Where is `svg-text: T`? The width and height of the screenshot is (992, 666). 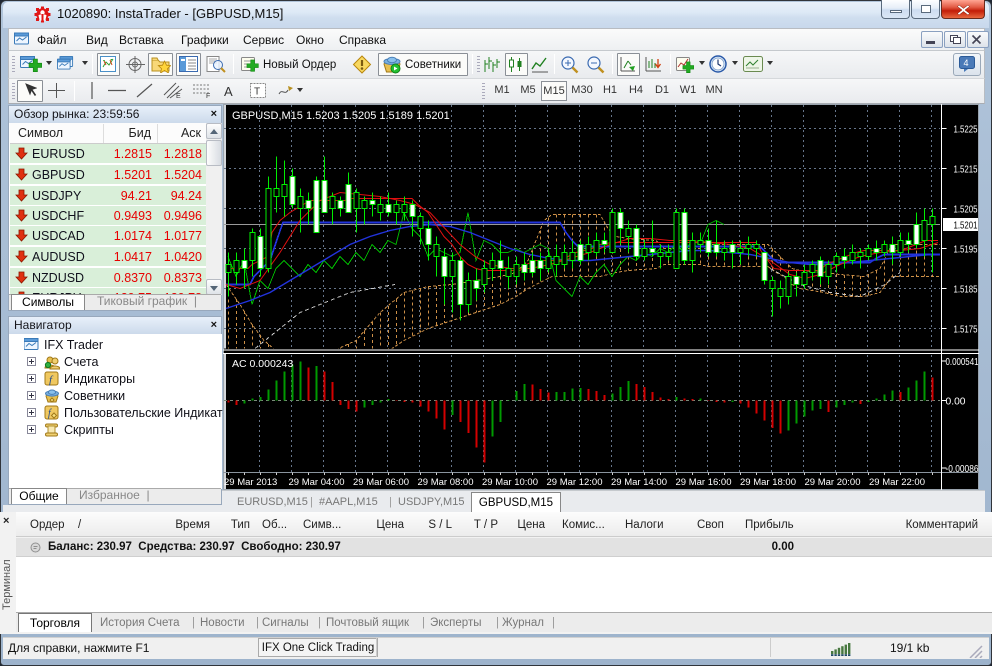
svg-text: T is located at coordinates (257, 92).